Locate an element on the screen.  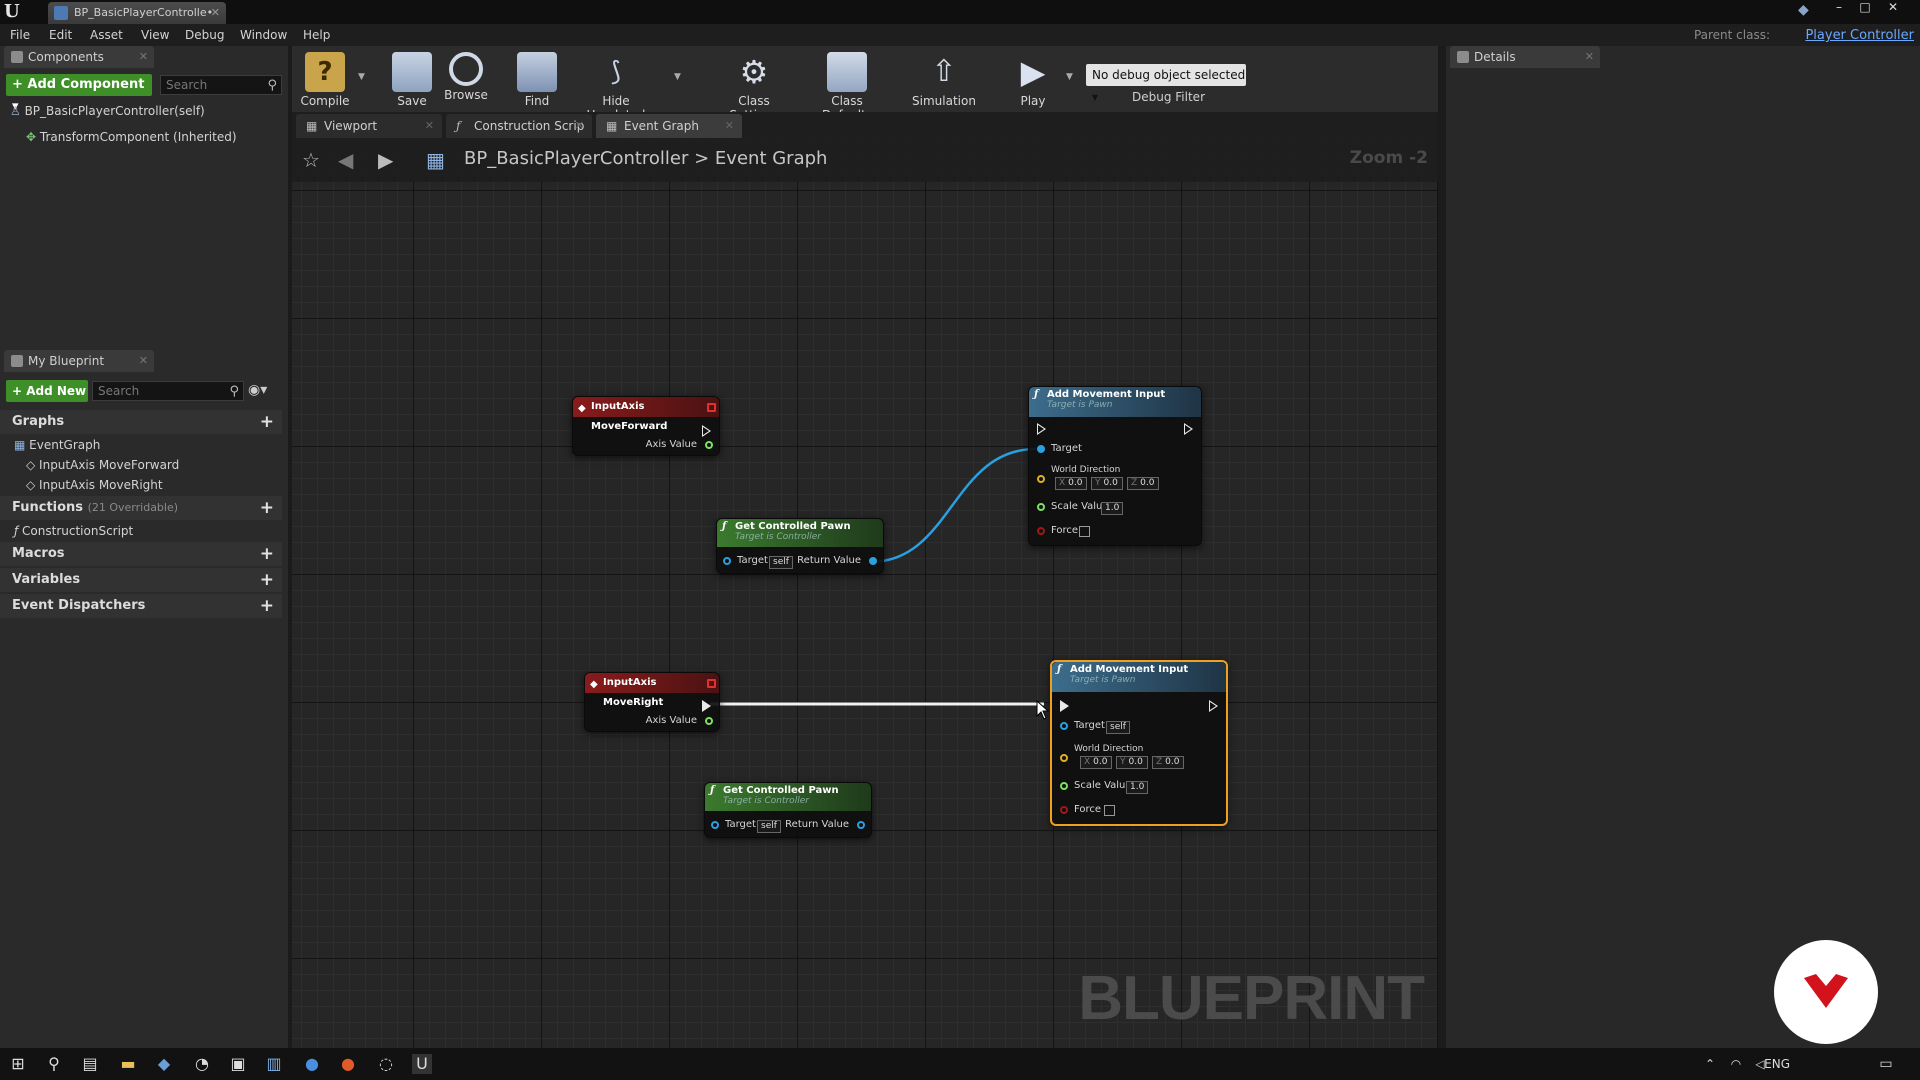
menu-help: Help is located at coordinates (316, 35).